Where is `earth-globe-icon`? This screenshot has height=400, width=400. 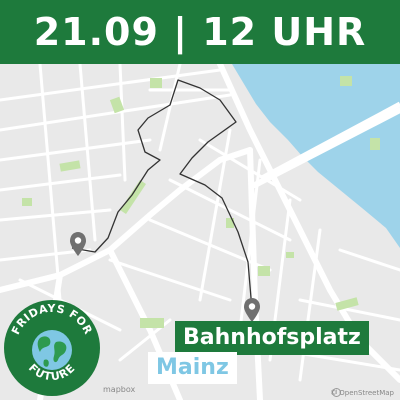
earth-globe-icon is located at coordinates (52, 350).